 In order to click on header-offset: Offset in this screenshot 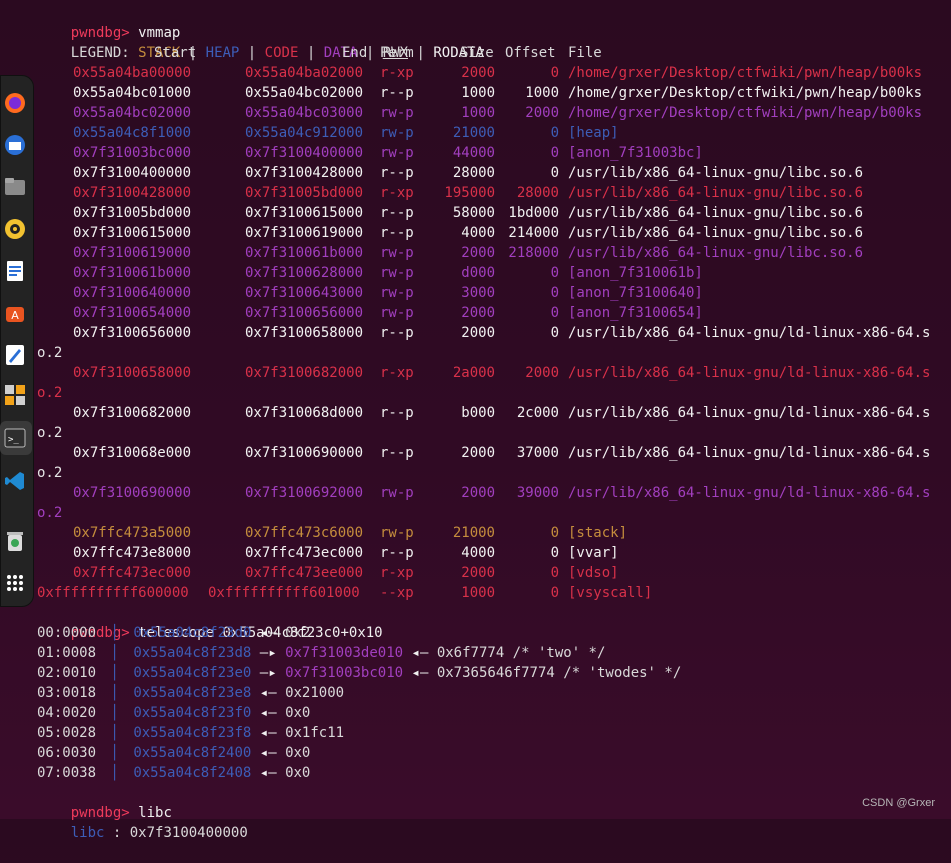, I will do `click(530, 53)`.